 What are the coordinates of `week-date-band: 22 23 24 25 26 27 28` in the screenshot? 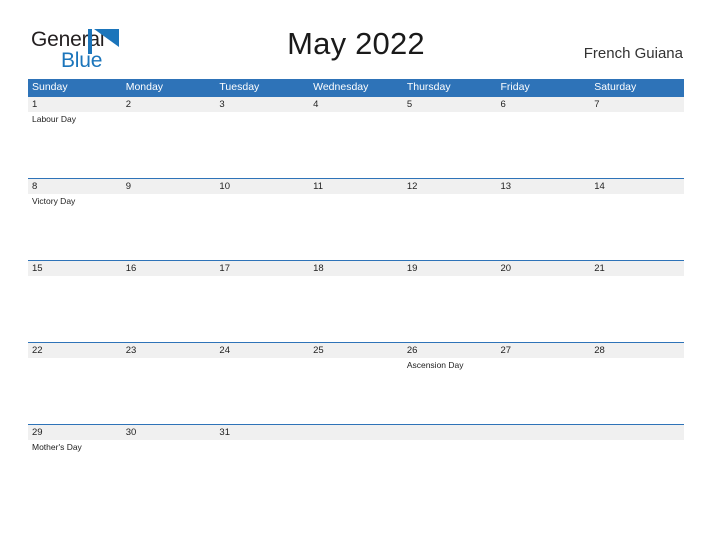 It's located at (356, 350).